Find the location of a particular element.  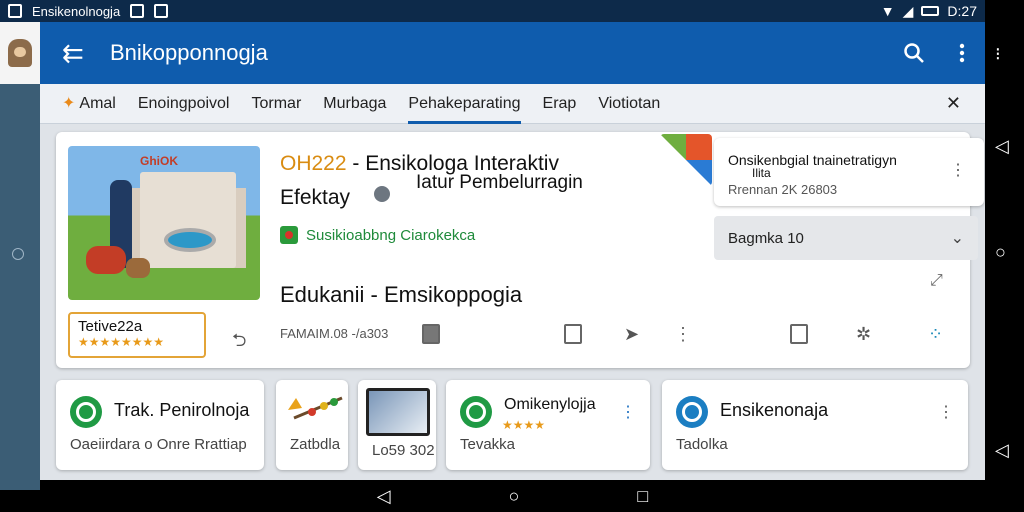

tab-viotiotan: Viotiotan is located at coordinates (629, 104).